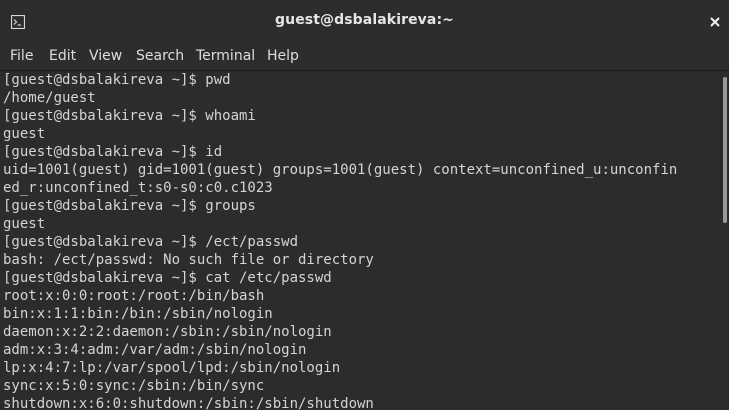 This screenshot has height=410, width=729. What do you see at coordinates (155, 350) in the screenshot?
I see `terminal-line: adm:x:3:4:adm:/var/adm:/sbin/nologin` at bounding box center [155, 350].